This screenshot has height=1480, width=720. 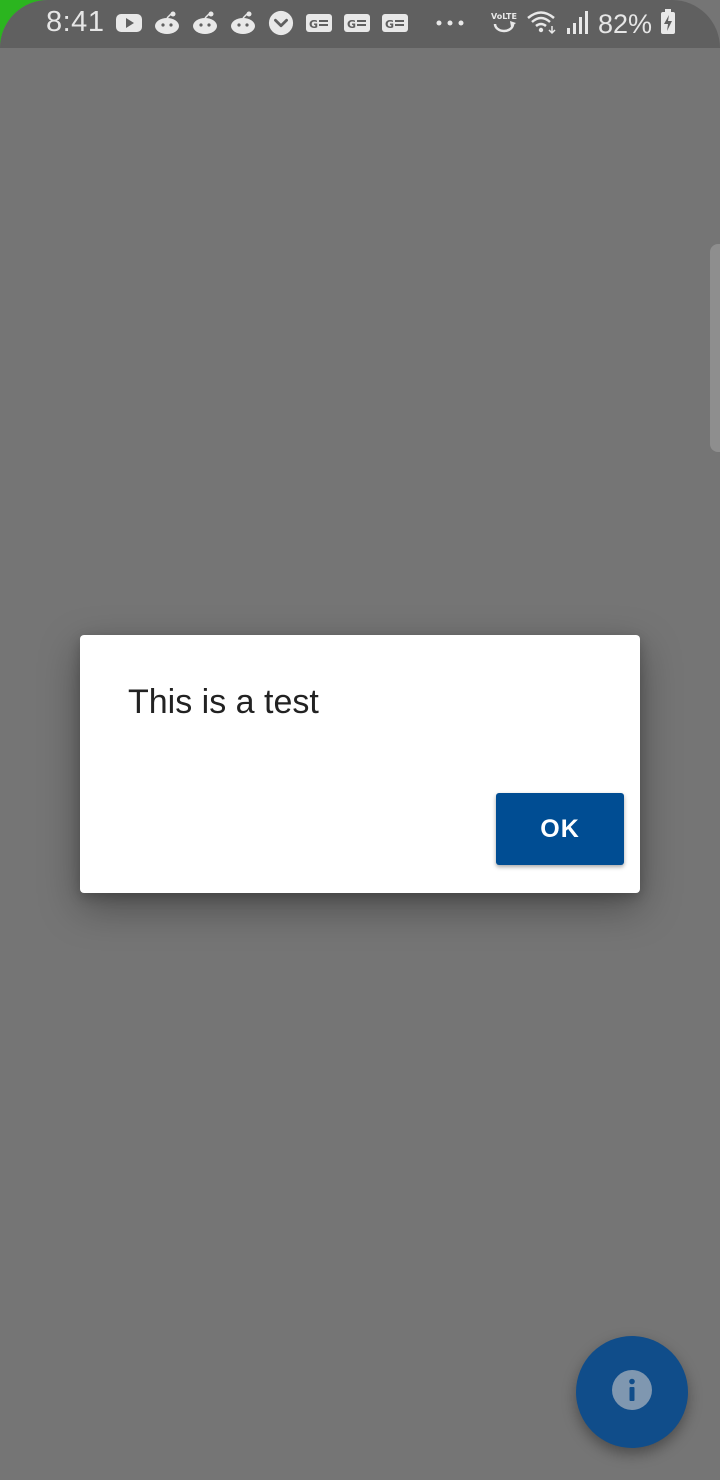 I want to click on battery-charging-icon, so click(x=668, y=24).